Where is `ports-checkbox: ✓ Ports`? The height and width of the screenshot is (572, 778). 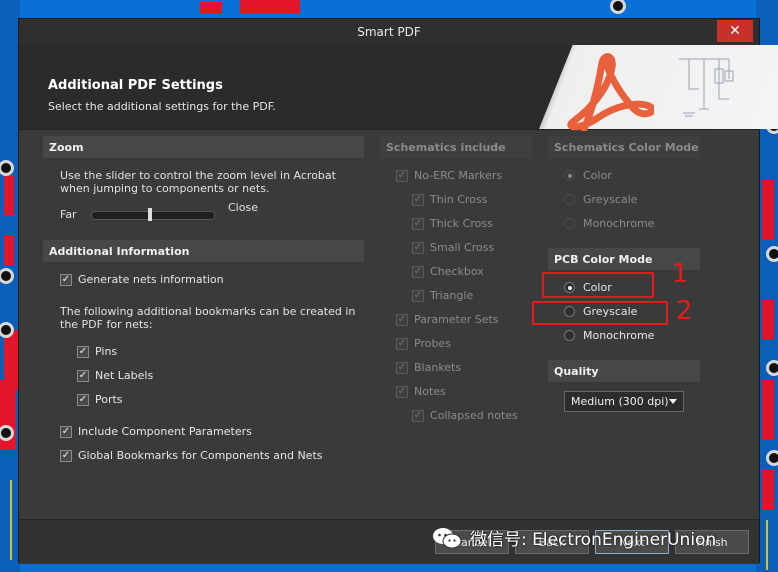 ports-checkbox: ✓ Ports is located at coordinates (100, 399).